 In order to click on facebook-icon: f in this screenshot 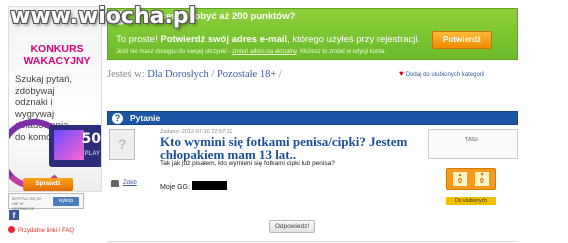, I will do `click(14, 215)`.